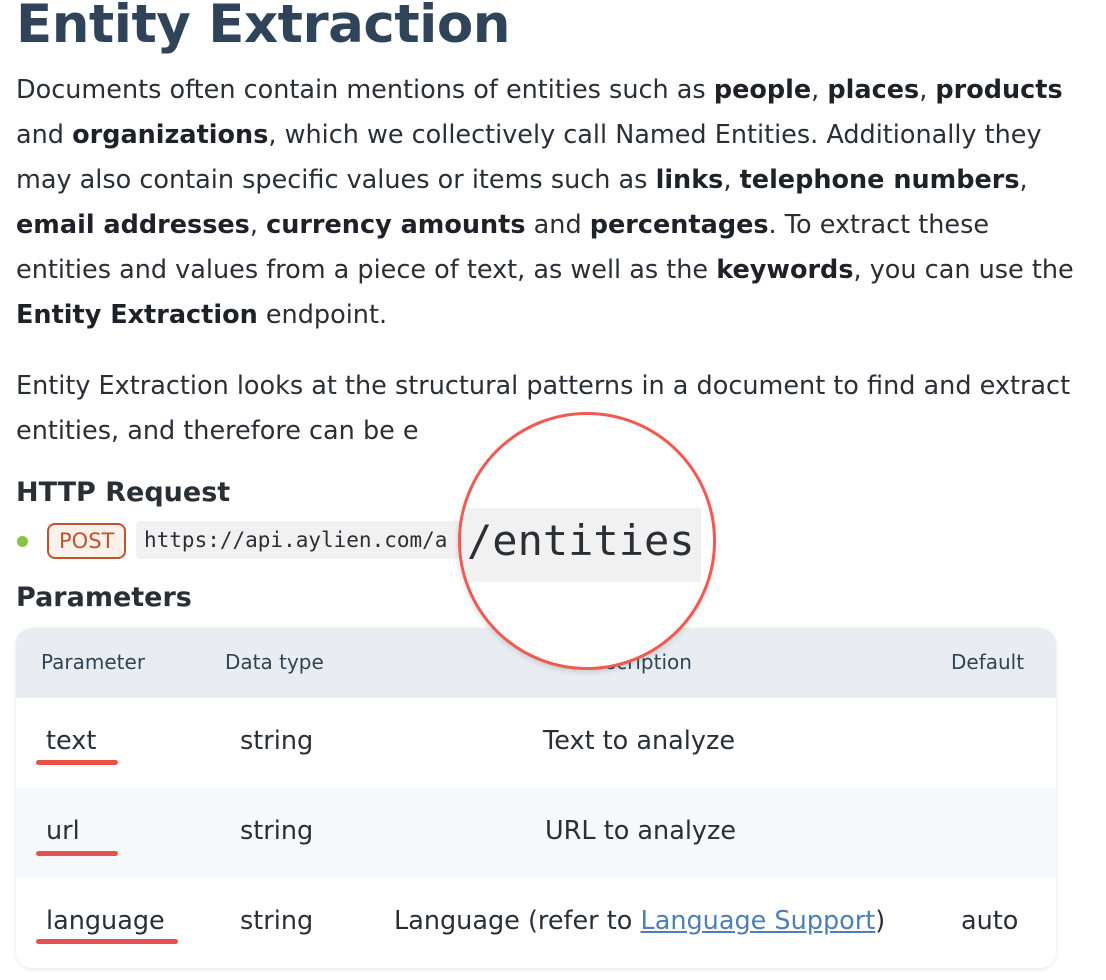  What do you see at coordinates (71, 741) in the screenshot?
I see `param-name: text` at bounding box center [71, 741].